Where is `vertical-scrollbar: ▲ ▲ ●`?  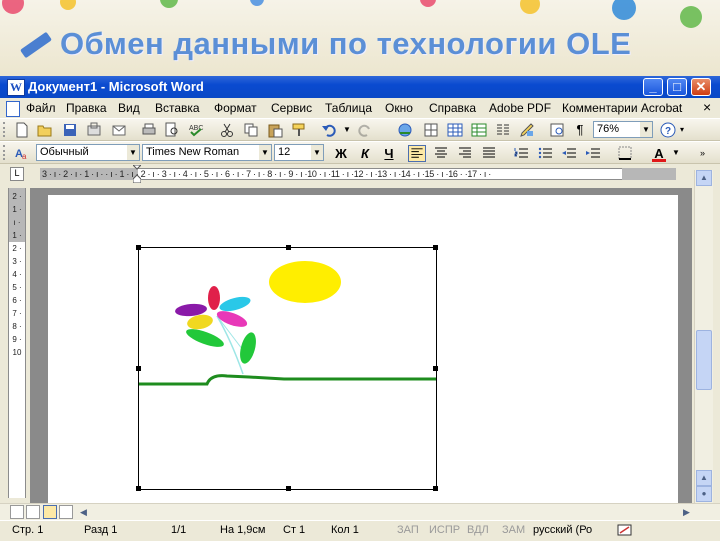
vertical-scrollbar: ▲ ▲ ● is located at coordinates (703, 336).